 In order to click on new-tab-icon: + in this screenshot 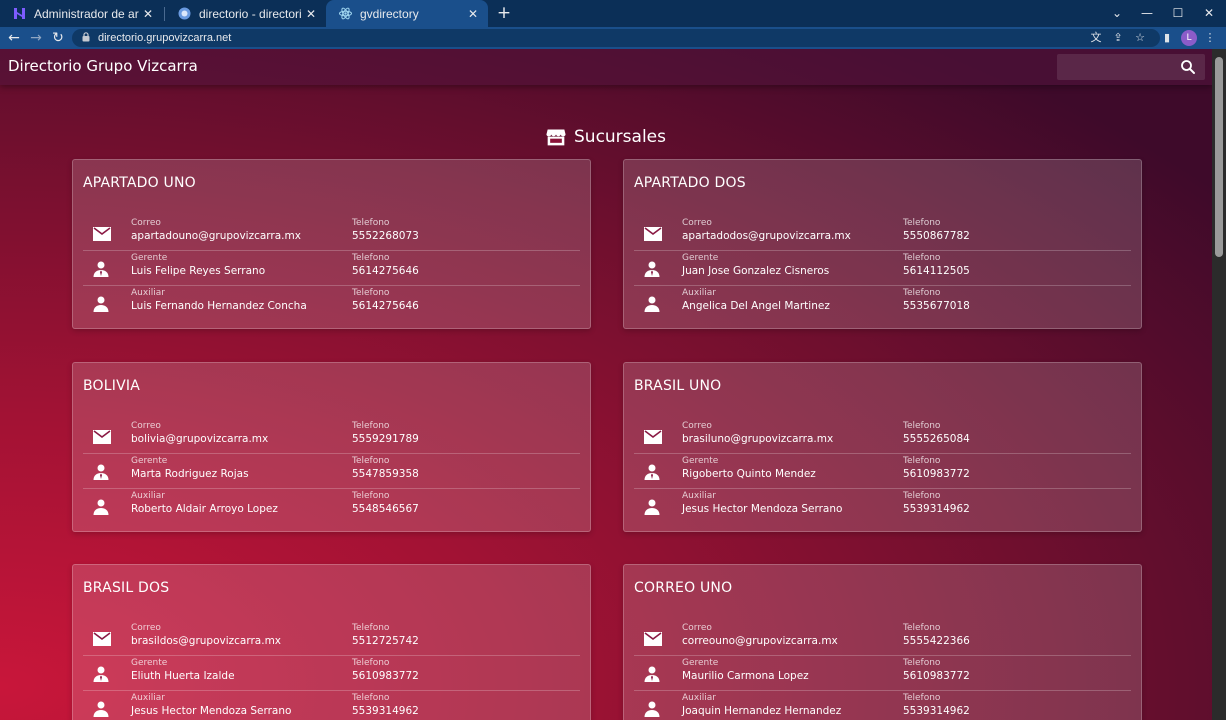, I will do `click(504, 13)`.